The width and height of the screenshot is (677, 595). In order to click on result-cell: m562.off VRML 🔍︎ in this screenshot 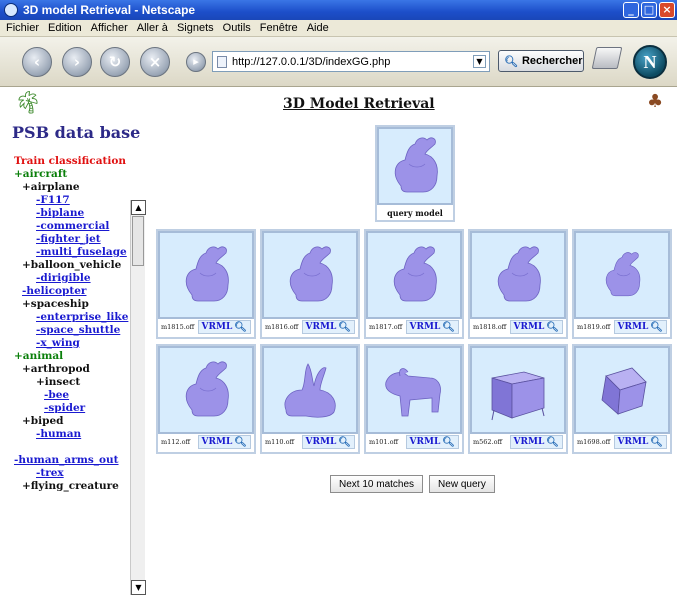, I will do `click(518, 399)`.